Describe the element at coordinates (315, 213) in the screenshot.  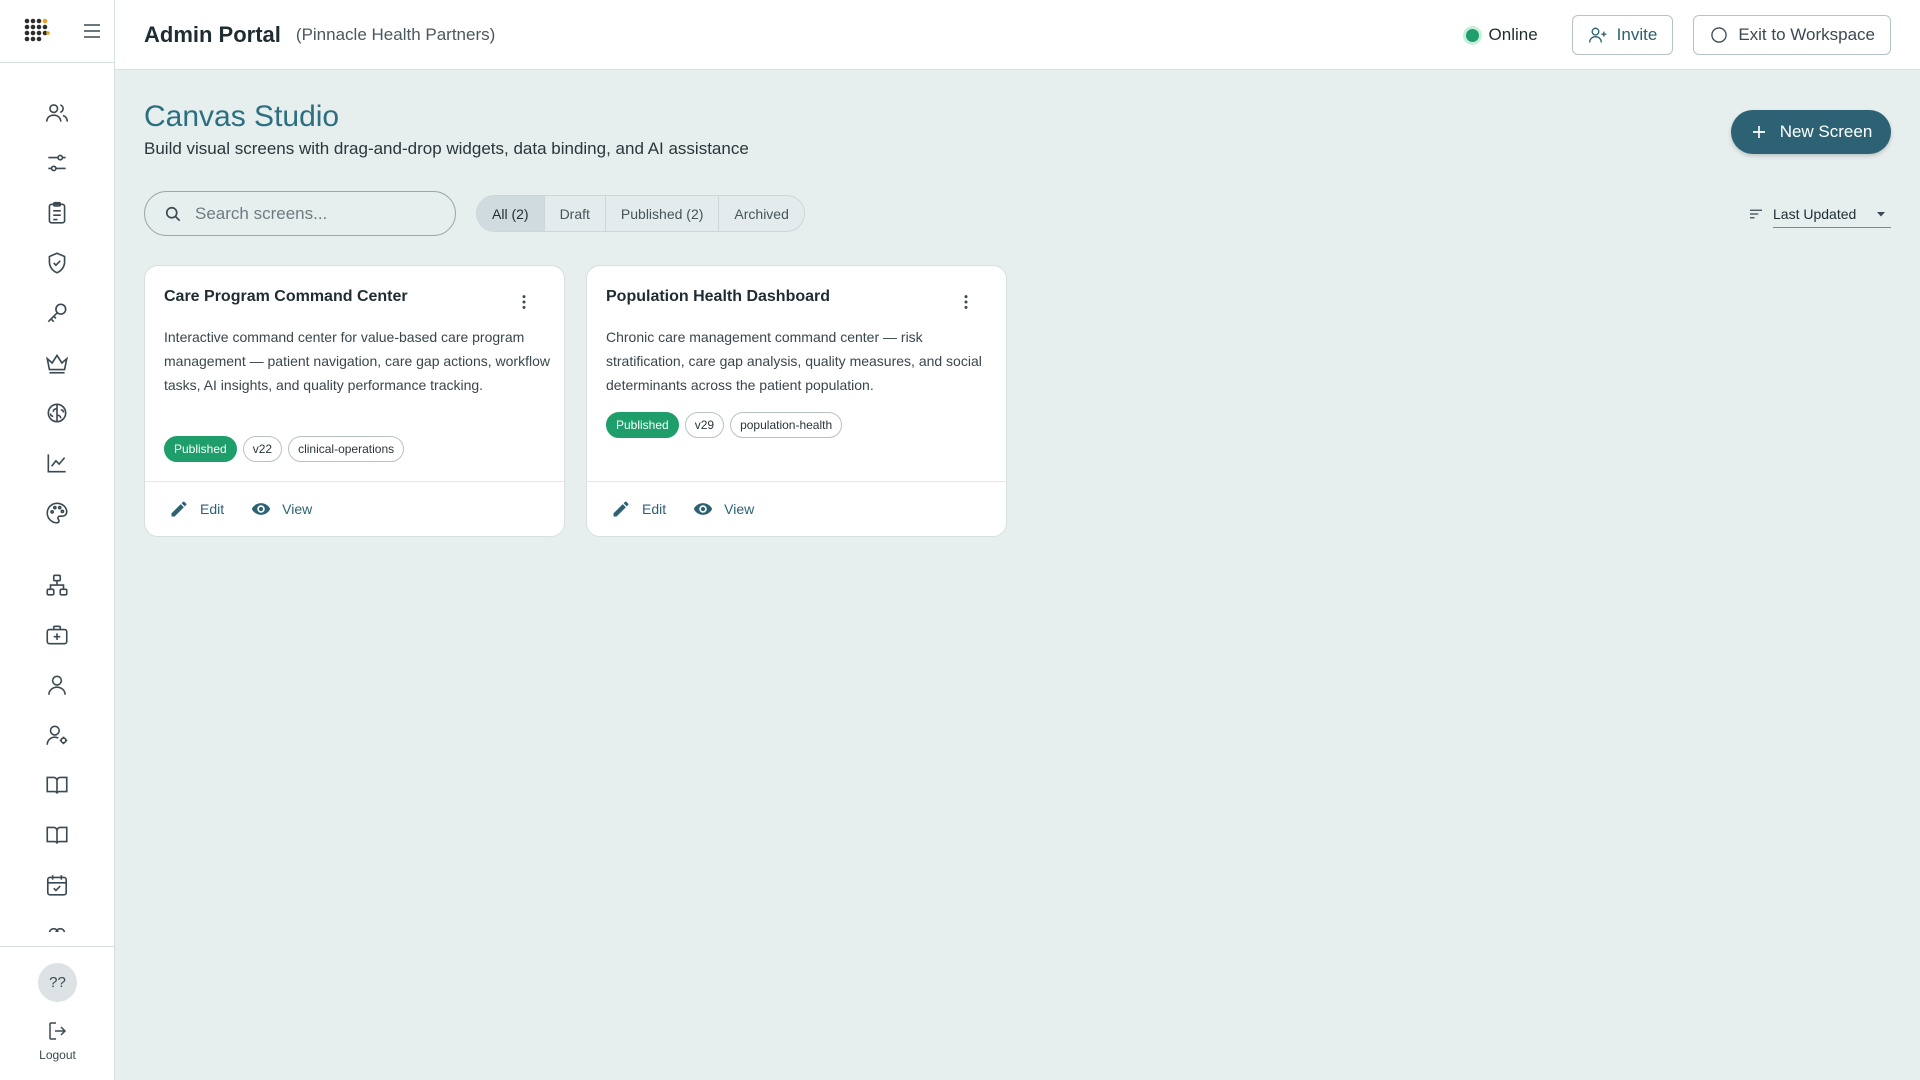
I see `search-input` at that location.